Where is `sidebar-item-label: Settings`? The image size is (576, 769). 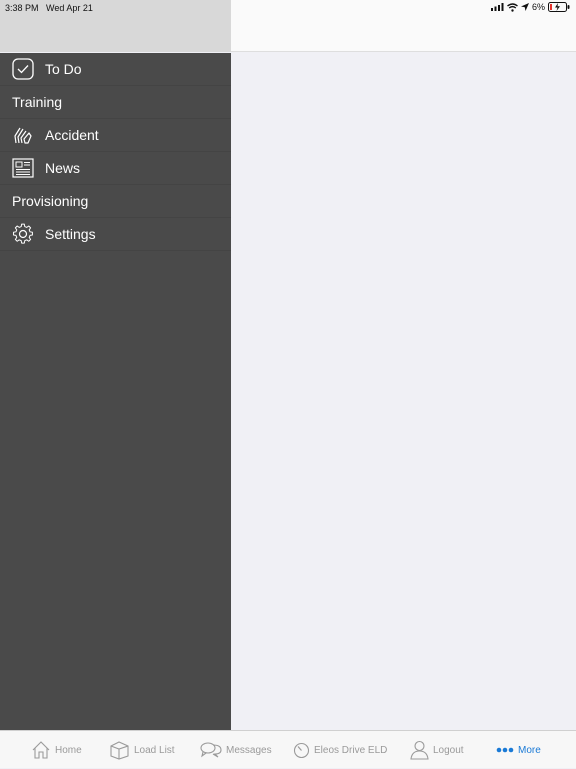
sidebar-item-label: Settings is located at coordinates (70, 234).